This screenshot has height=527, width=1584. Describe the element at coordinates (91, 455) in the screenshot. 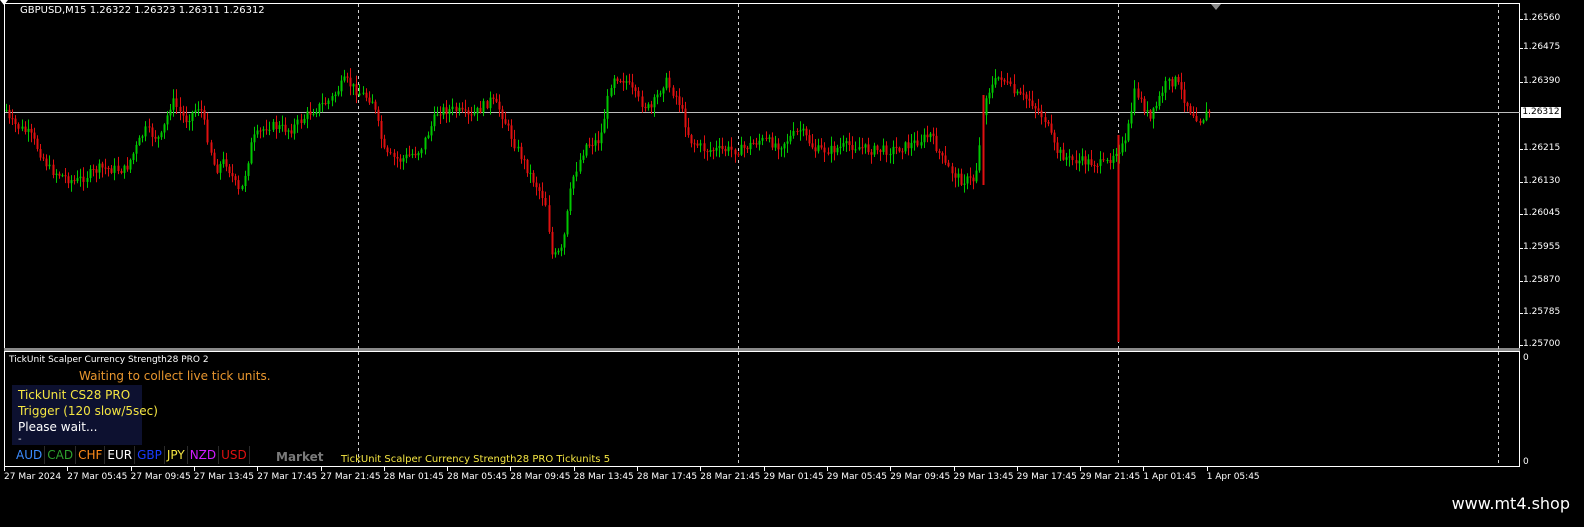

I see `currency-button-chf: CHF` at that location.